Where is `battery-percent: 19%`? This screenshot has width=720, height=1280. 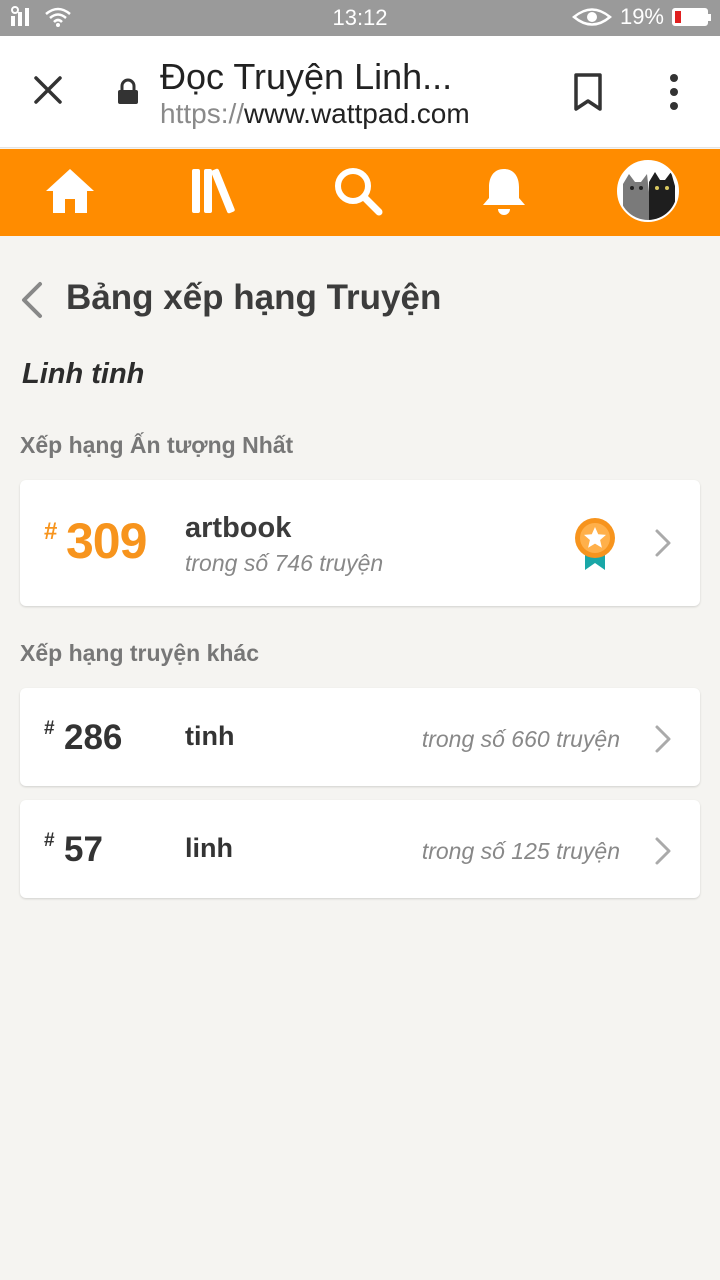
battery-percent: 19% is located at coordinates (641, 16).